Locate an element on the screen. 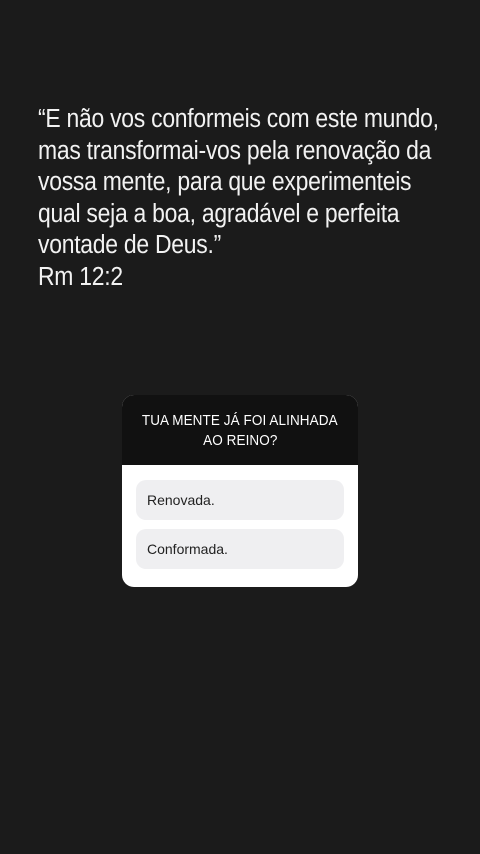  quote-line-3: vossa mente, para que experimenteis is located at coordinates (225, 182).